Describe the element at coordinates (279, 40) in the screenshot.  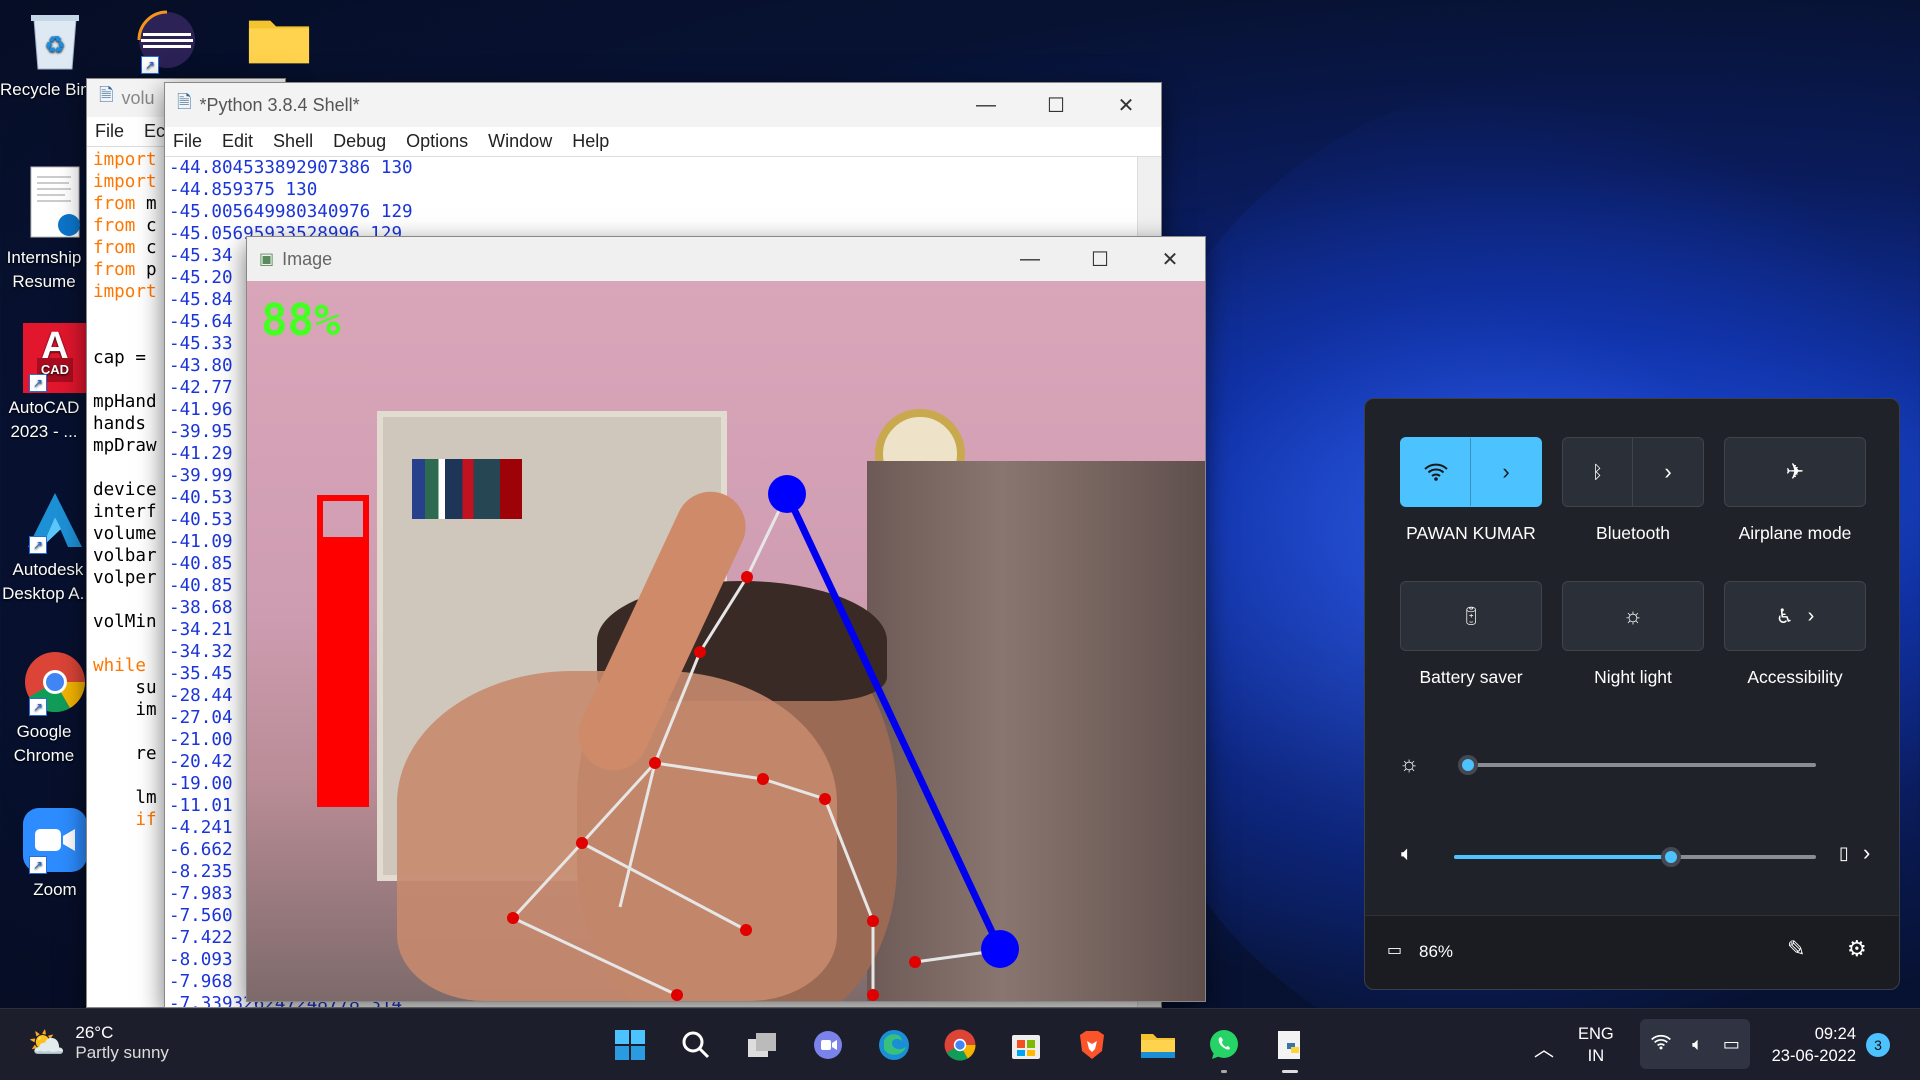
I see `folder-icon` at that location.